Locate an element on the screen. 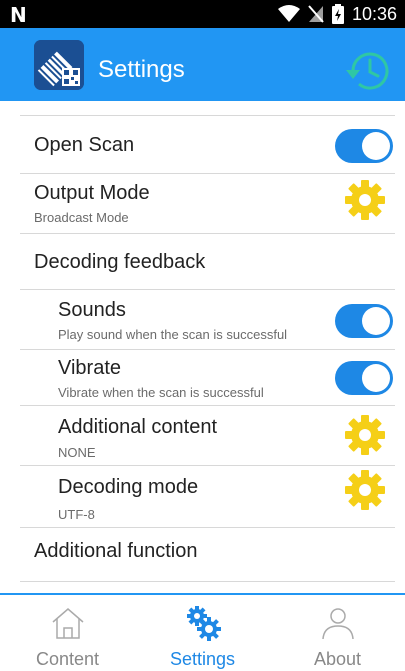 The width and height of the screenshot is (405, 671). history-button is located at coordinates (368, 71).